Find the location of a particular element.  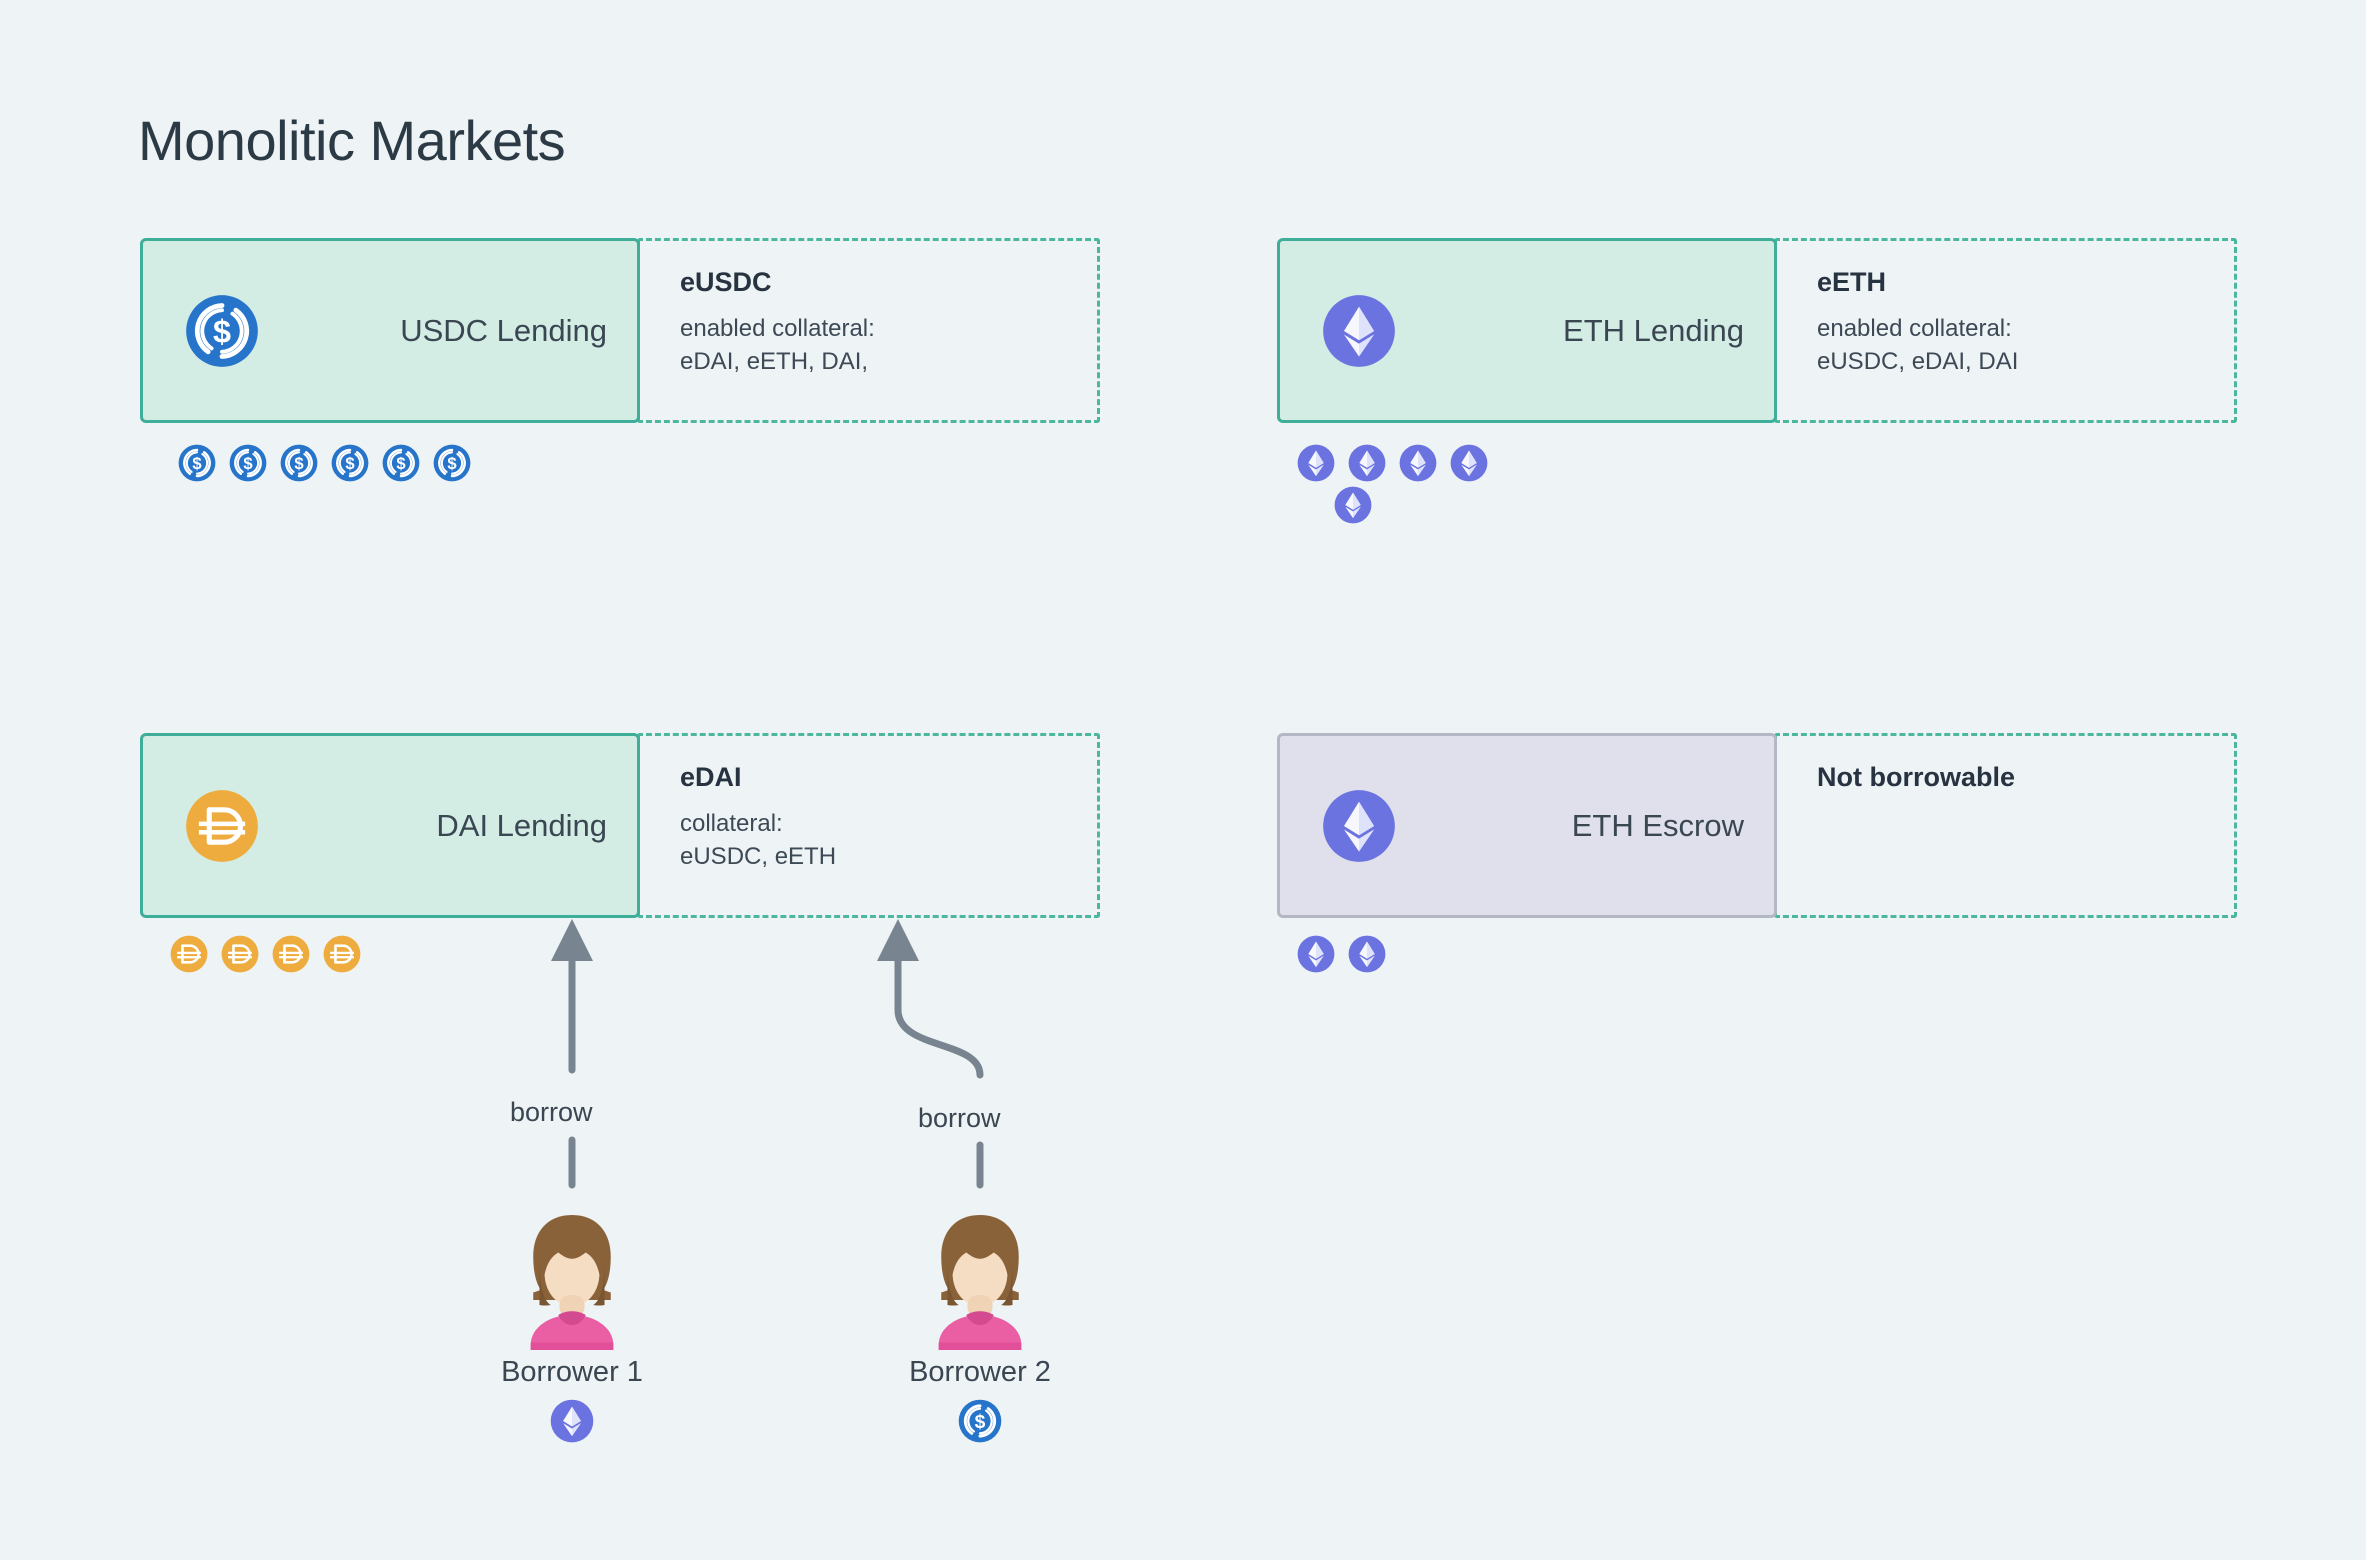

market-label-eth-lending: ETH Lending is located at coordinates (1653, 330).